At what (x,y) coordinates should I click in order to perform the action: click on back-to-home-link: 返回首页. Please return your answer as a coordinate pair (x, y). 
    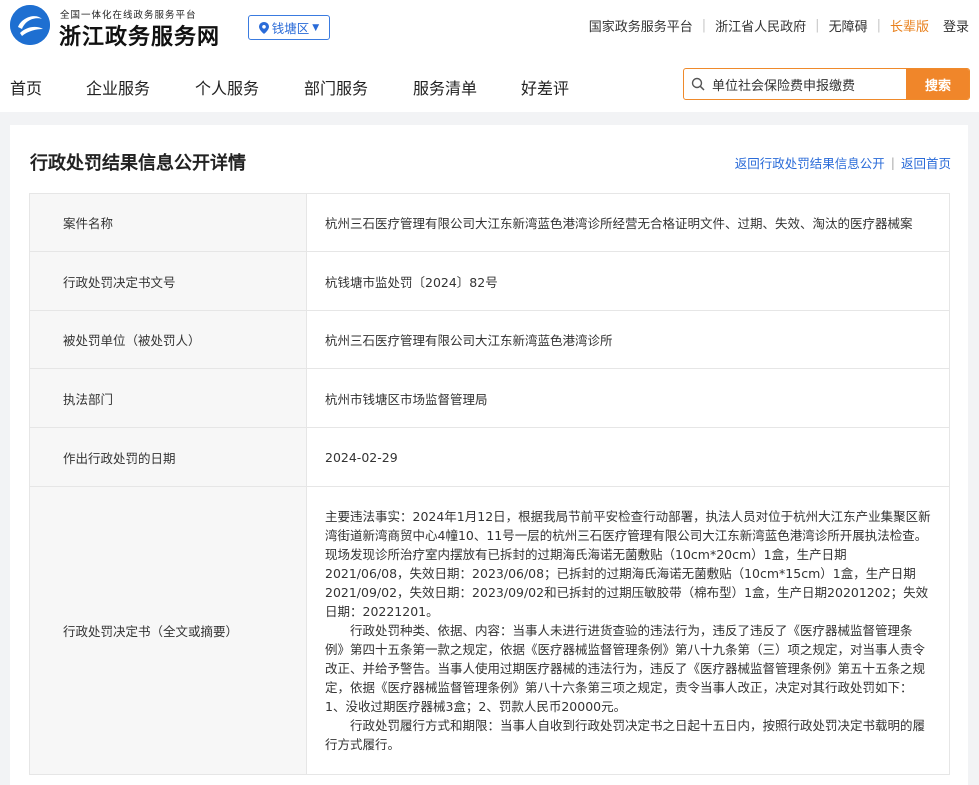
    Looking at the image, I should click on (926, 162).